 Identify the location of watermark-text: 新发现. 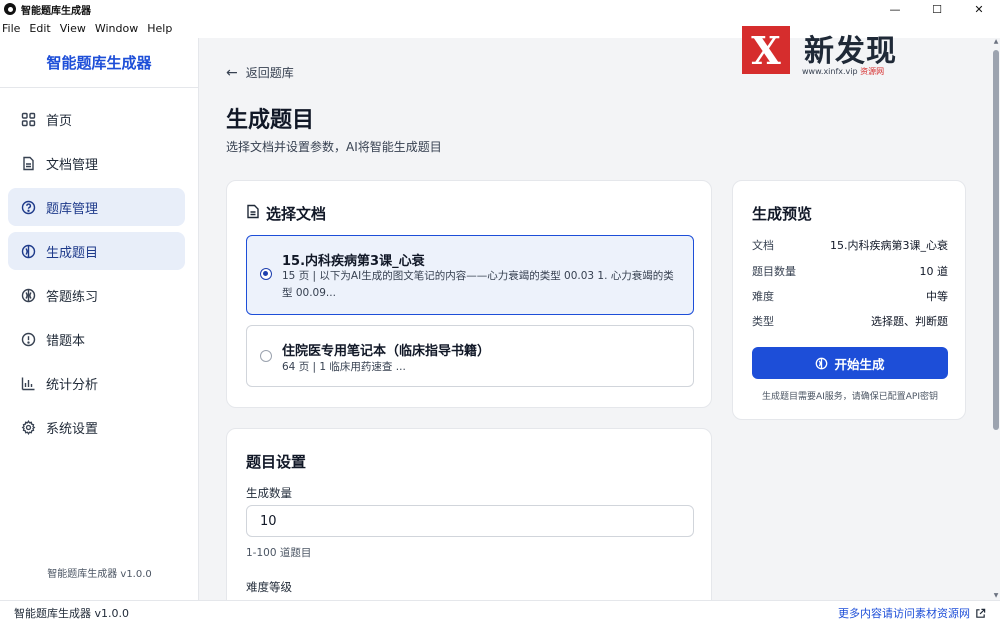
(850, 51).